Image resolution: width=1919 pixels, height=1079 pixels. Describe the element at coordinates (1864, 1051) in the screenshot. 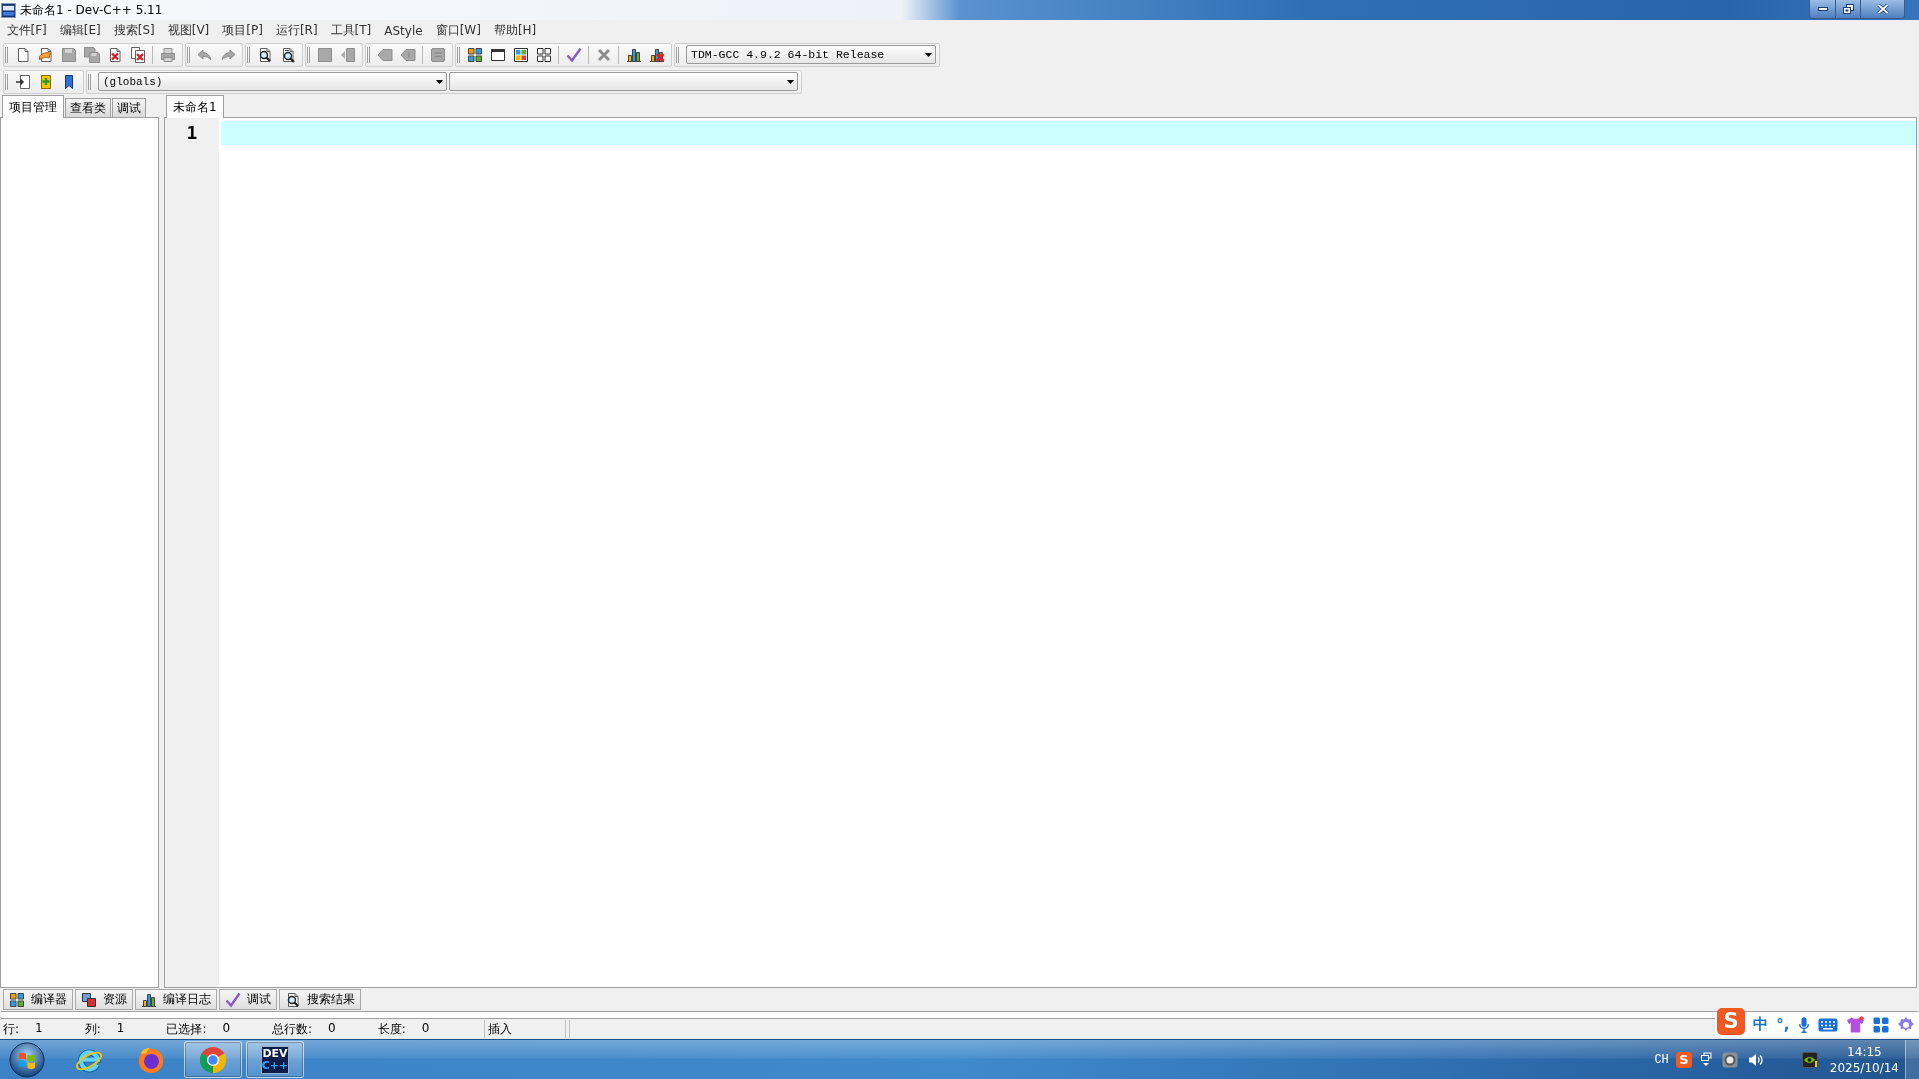

I see `clock-time: 14:15` at that location.